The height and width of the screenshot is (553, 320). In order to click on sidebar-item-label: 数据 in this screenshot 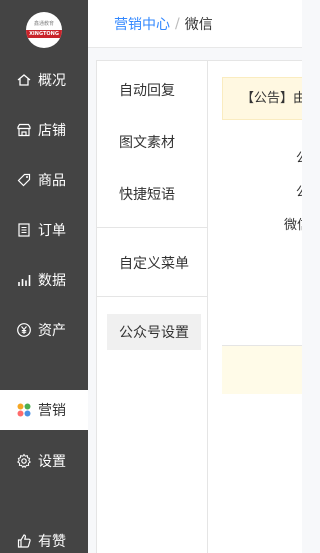, I will do `click(52, 281)`.